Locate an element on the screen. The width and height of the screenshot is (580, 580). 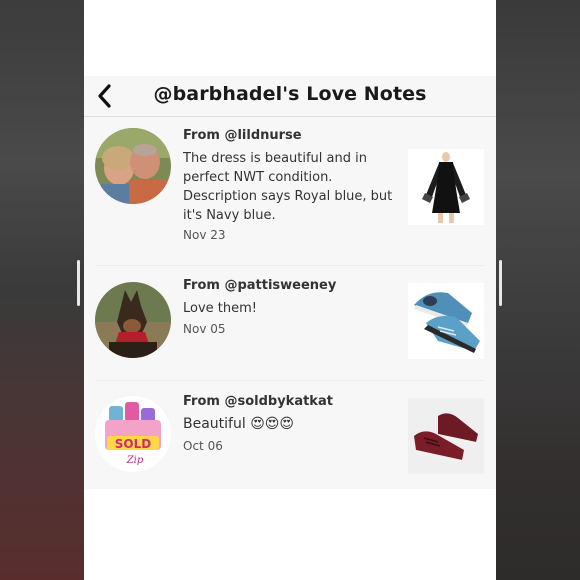
header-bar: @barbhadel's Love Notes is located at coordinates (290, 96).